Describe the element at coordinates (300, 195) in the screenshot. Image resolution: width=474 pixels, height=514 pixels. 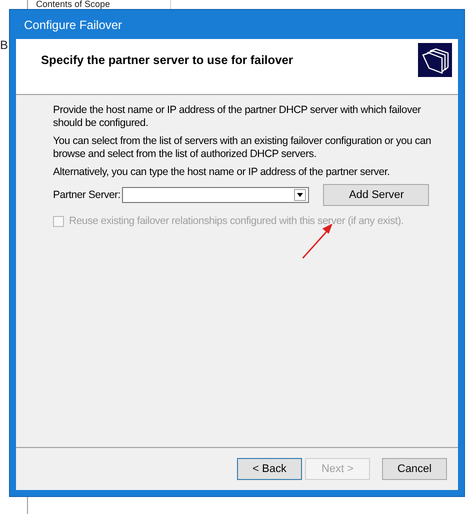
I see `dropdown-icon` at that location.